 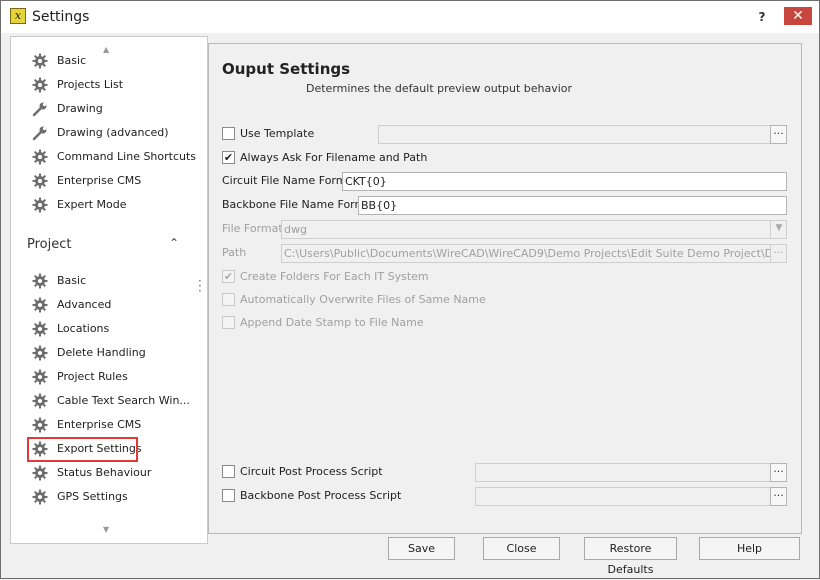 I want to click on backbone-script-label: Backbone Post Process Script, so click(x=321, y=495).